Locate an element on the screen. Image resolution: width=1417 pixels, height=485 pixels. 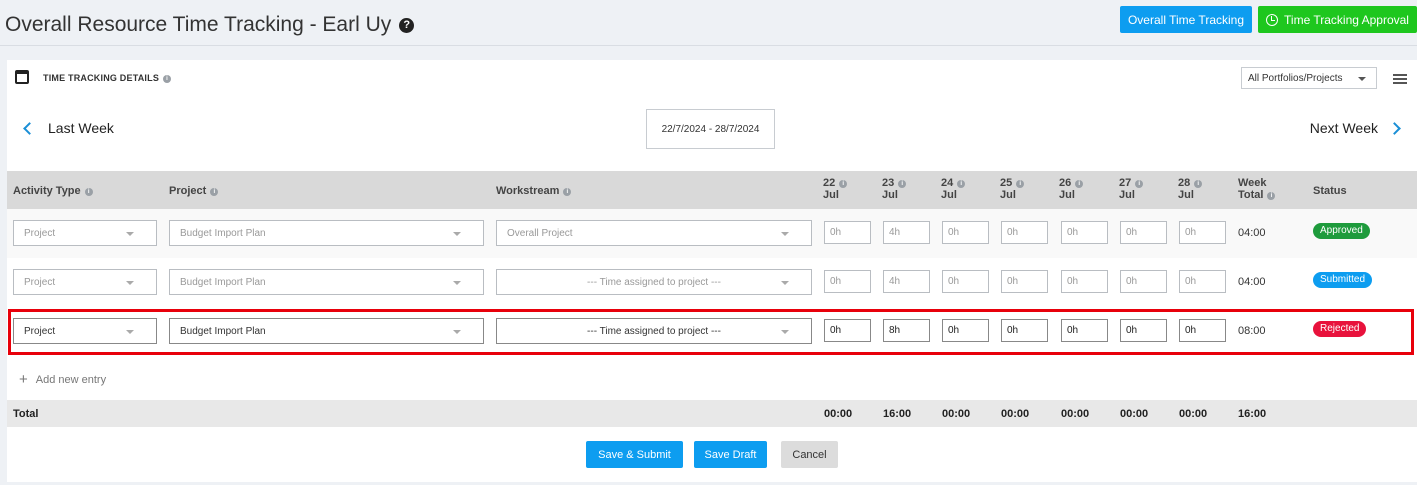
add-new-entry-link: + Add new entry is located at coordinates (62, 379).